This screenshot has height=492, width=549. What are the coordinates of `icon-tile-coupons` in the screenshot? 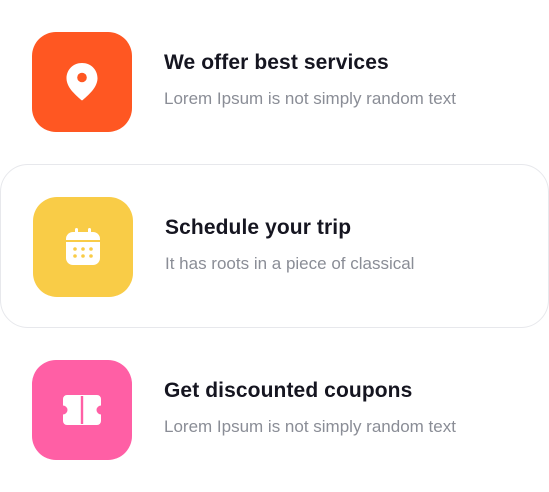 It's located at (82, 410).